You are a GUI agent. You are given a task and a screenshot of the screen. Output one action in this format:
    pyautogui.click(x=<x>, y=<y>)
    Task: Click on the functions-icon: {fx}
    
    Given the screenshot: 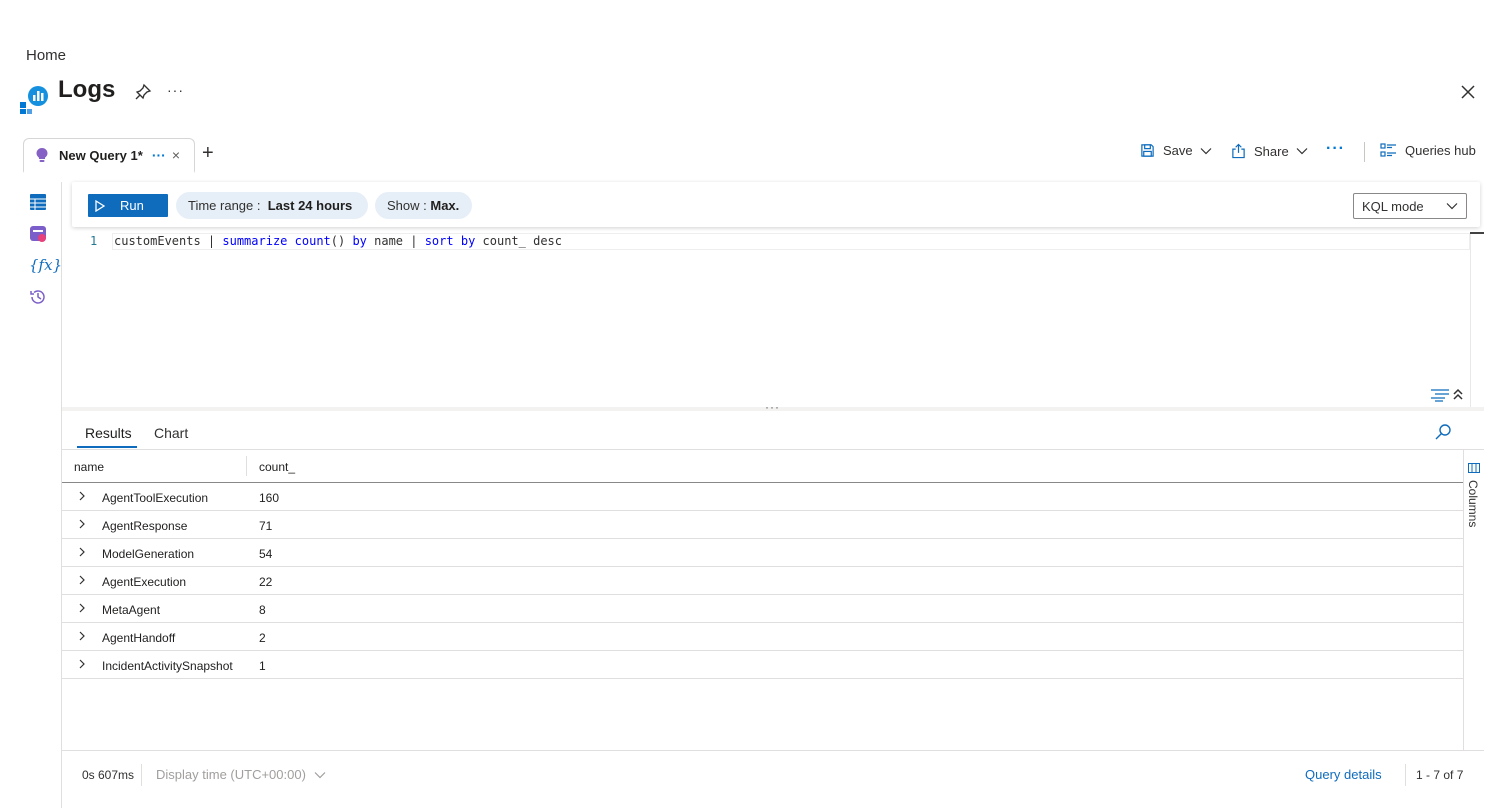 What is the action you would take?
    pyautogui.click(x=45, y=266)
    